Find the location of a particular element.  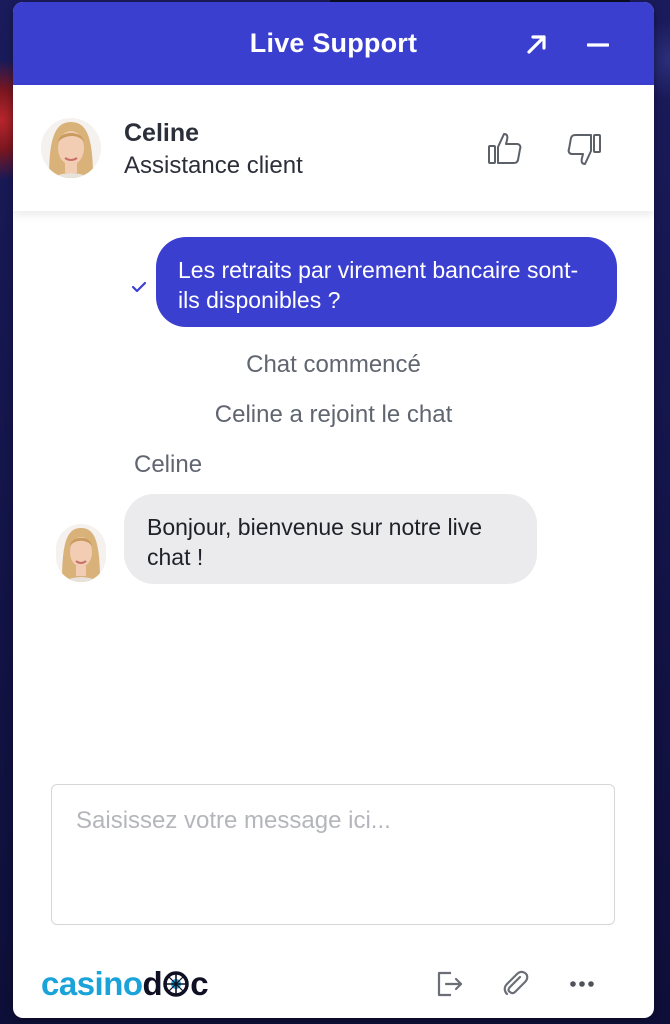

expand-button is located at coordinates (537, 44).